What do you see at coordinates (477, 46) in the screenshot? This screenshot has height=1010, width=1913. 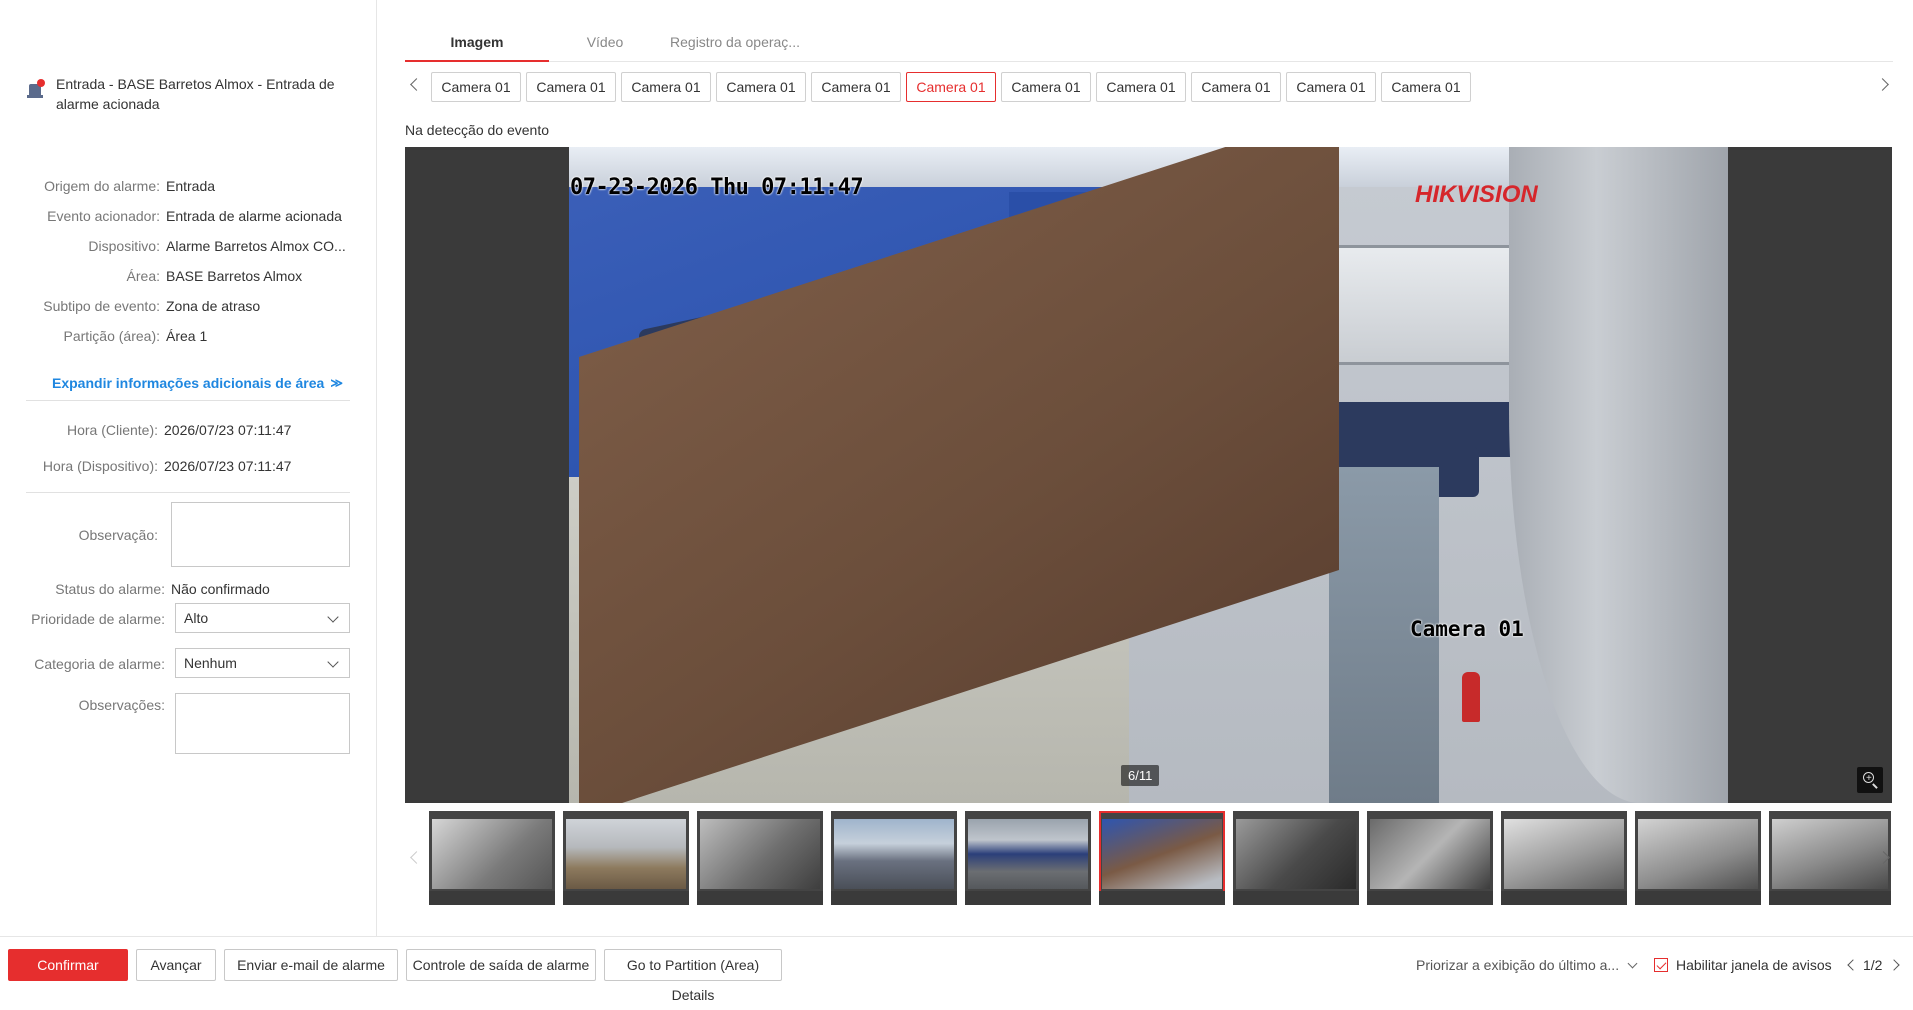 I see `tab-image: Imagem` at bounding box center [477, 46].